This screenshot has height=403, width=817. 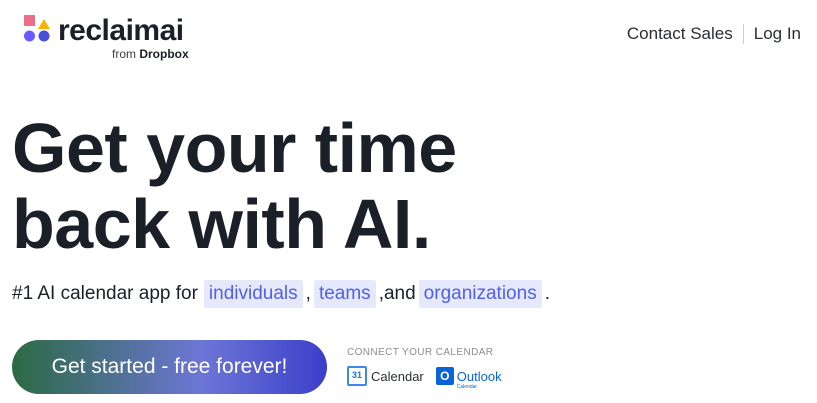 What do you see at coordinates (467, 386) in the screenshot?
I see `outlook-sub-label: Calendar` at bounding box center [467, 386].